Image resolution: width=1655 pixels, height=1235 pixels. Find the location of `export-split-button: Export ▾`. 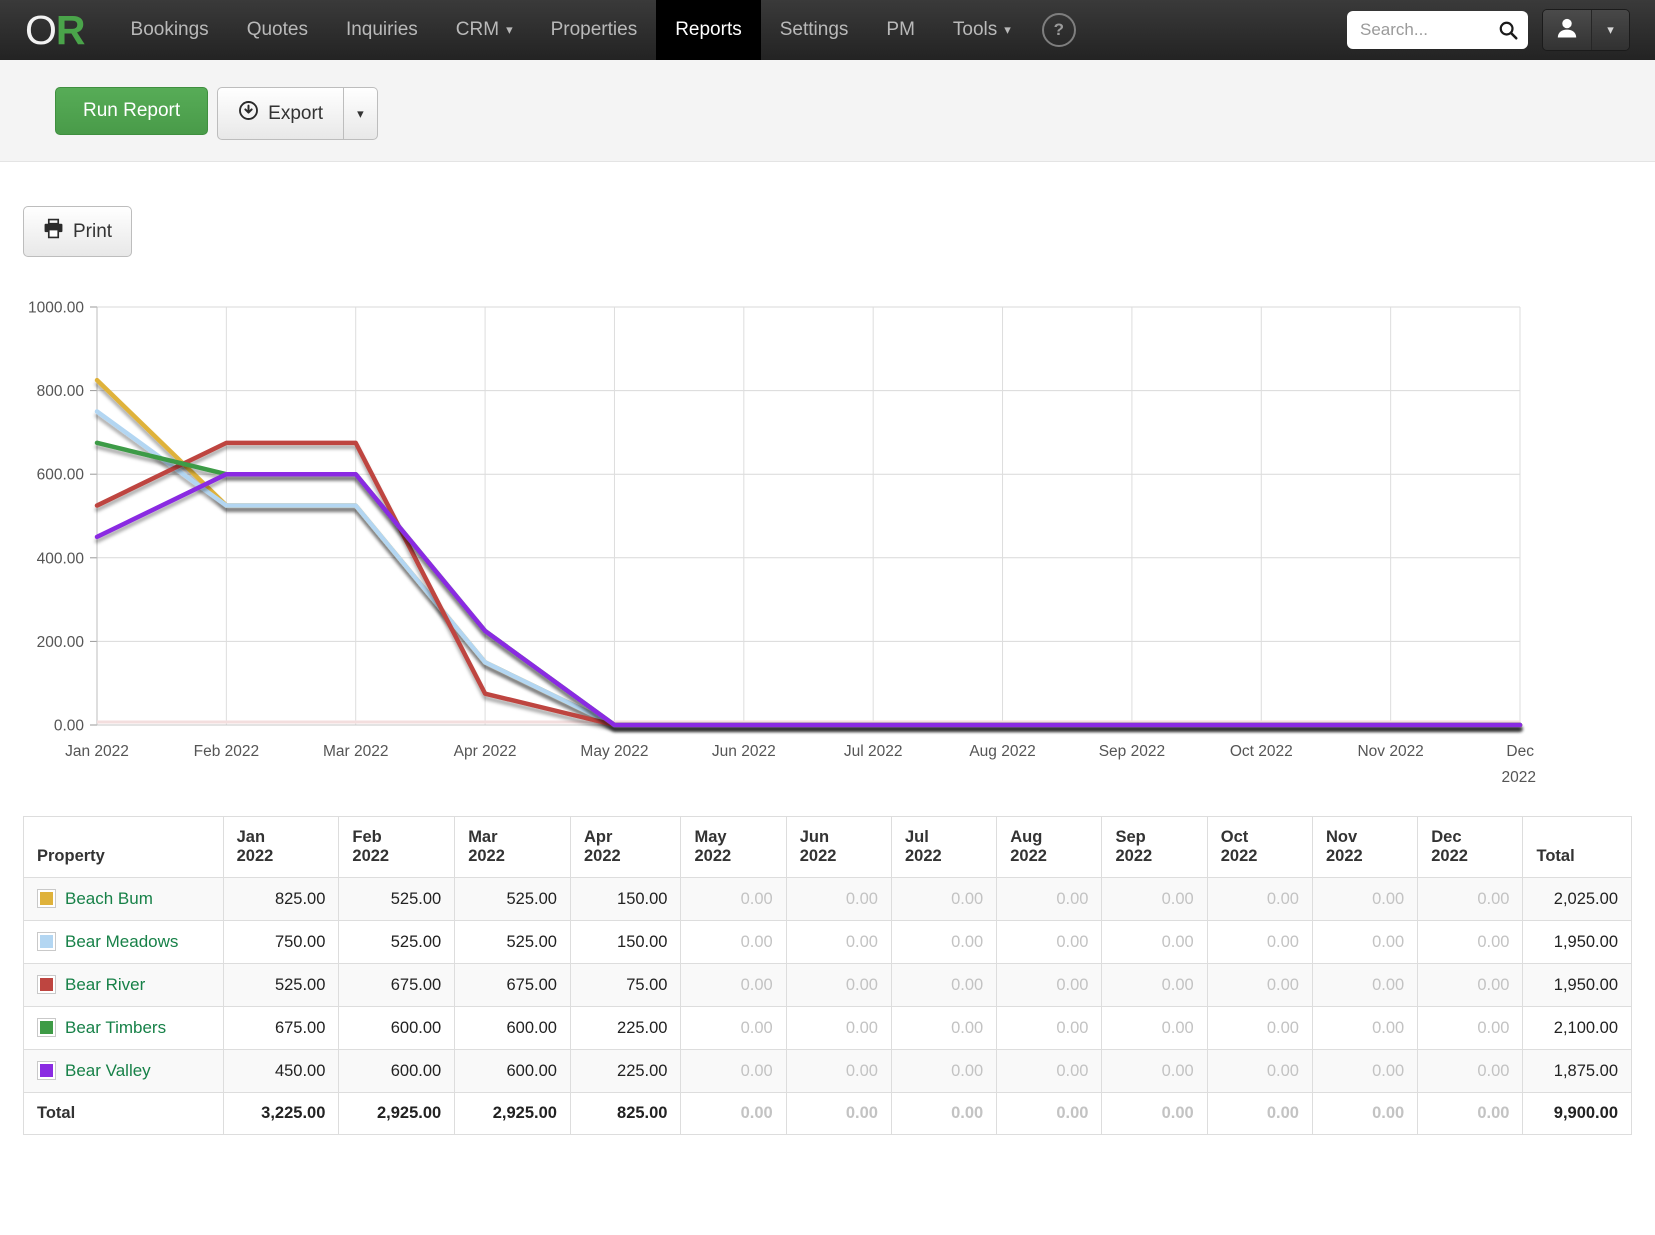

export-split-button: Export ▾ is located at coordinates (297, 113).